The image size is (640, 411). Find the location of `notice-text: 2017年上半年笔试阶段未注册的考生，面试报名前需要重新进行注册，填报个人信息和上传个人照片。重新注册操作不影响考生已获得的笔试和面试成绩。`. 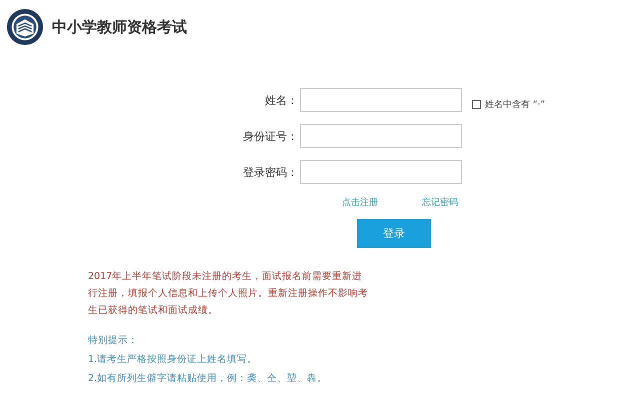

notice-text: 2017年上半年笔试阶段未注册的考生，面试报名前需要重新进行注册，填报个人信息和上传个人照片。重新注册操作不影响考生已获得的笔试和面试成绩。 is located at coordinates (228, 294).